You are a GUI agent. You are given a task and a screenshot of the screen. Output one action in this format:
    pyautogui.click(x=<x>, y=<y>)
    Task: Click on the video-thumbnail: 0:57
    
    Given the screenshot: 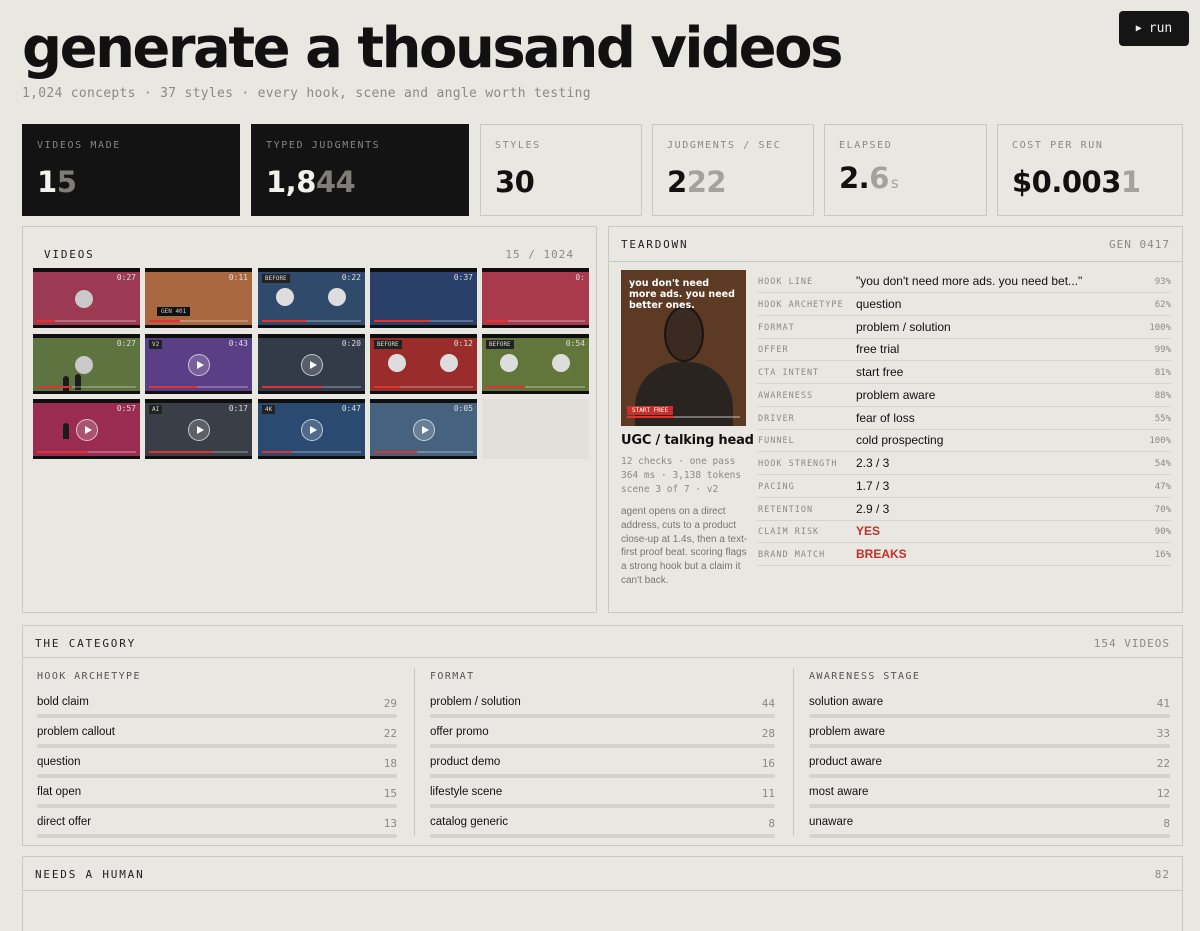 What is the action you would take?
    pyautogui.click(x=86, y=429)
    